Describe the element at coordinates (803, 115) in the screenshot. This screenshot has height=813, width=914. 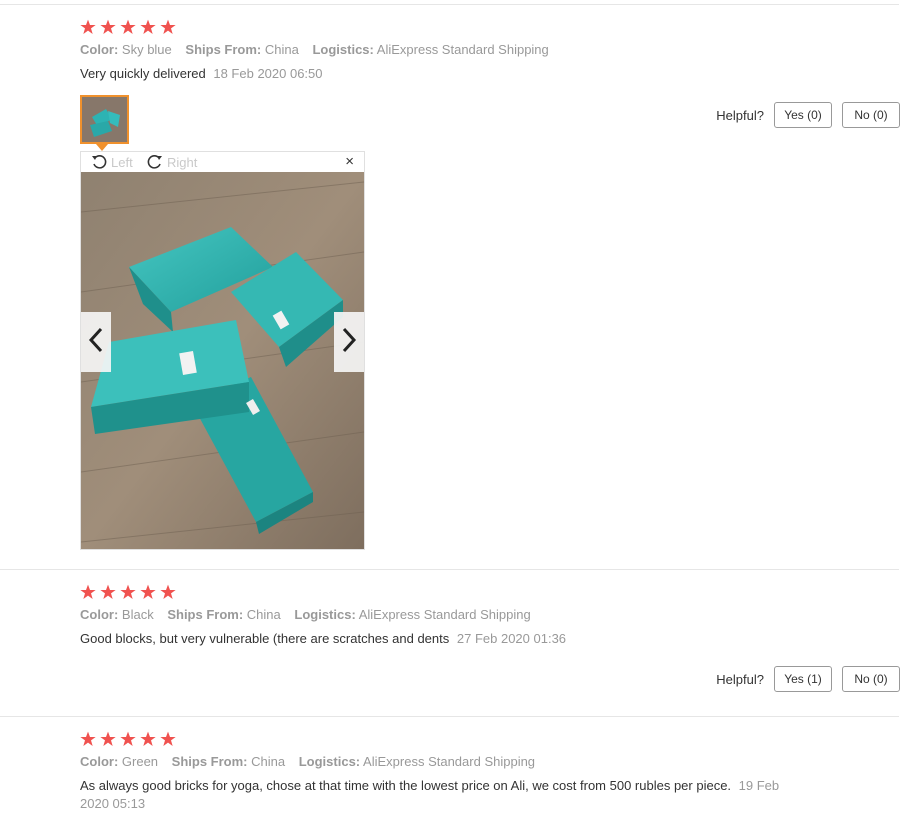
I see `helpful-yes-button: Yes (0)` at that location.